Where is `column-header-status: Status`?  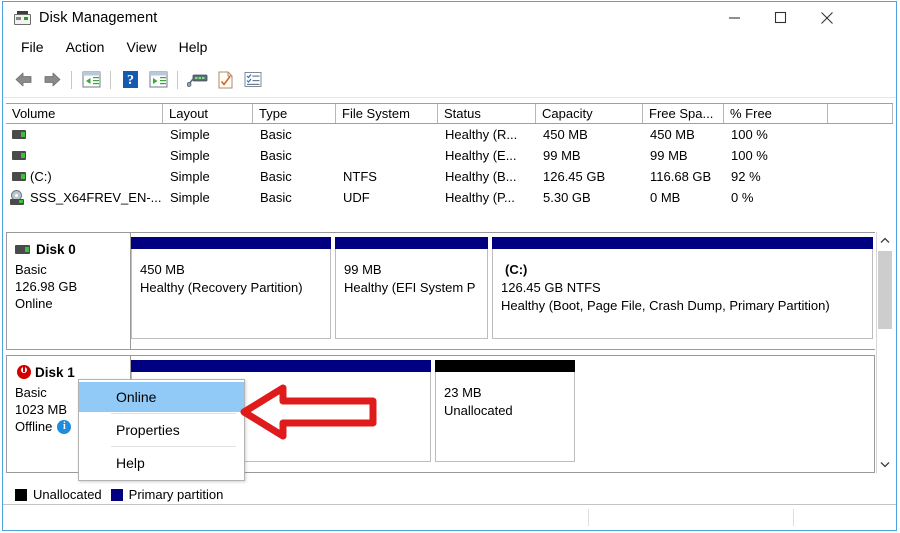
column-header-status: Status is located at coordinates (487, 113).